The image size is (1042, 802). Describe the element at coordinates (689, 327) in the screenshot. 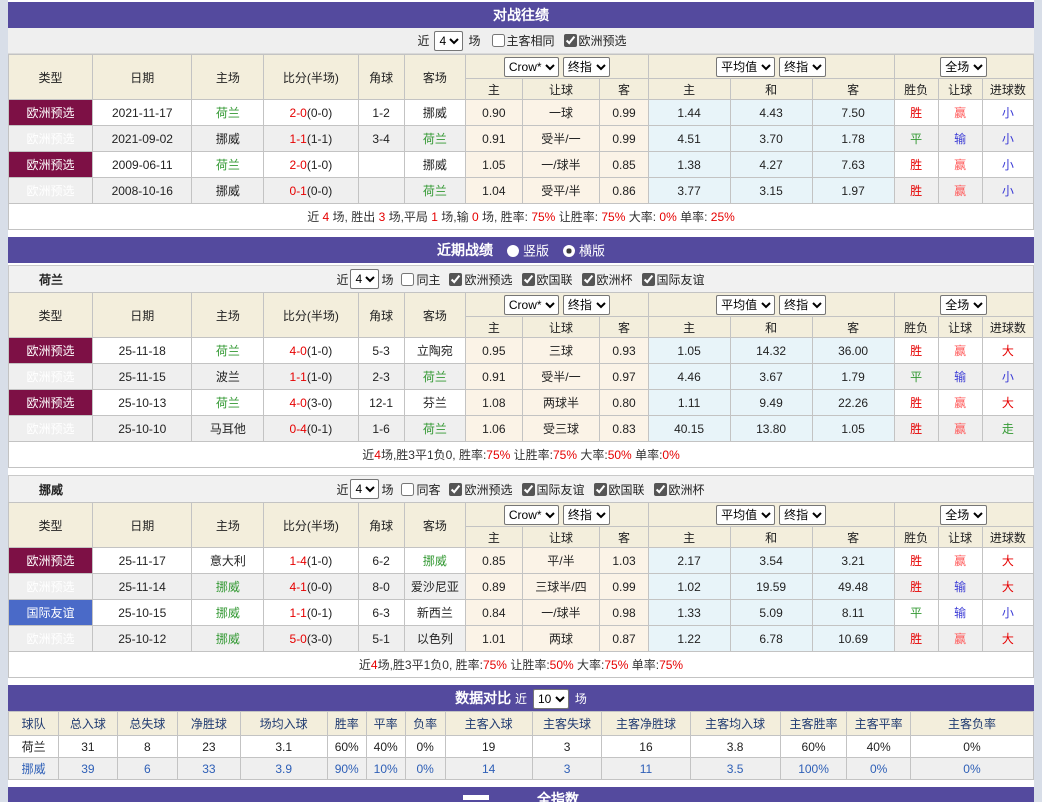

I see `sub-col-header: 主` at that location.